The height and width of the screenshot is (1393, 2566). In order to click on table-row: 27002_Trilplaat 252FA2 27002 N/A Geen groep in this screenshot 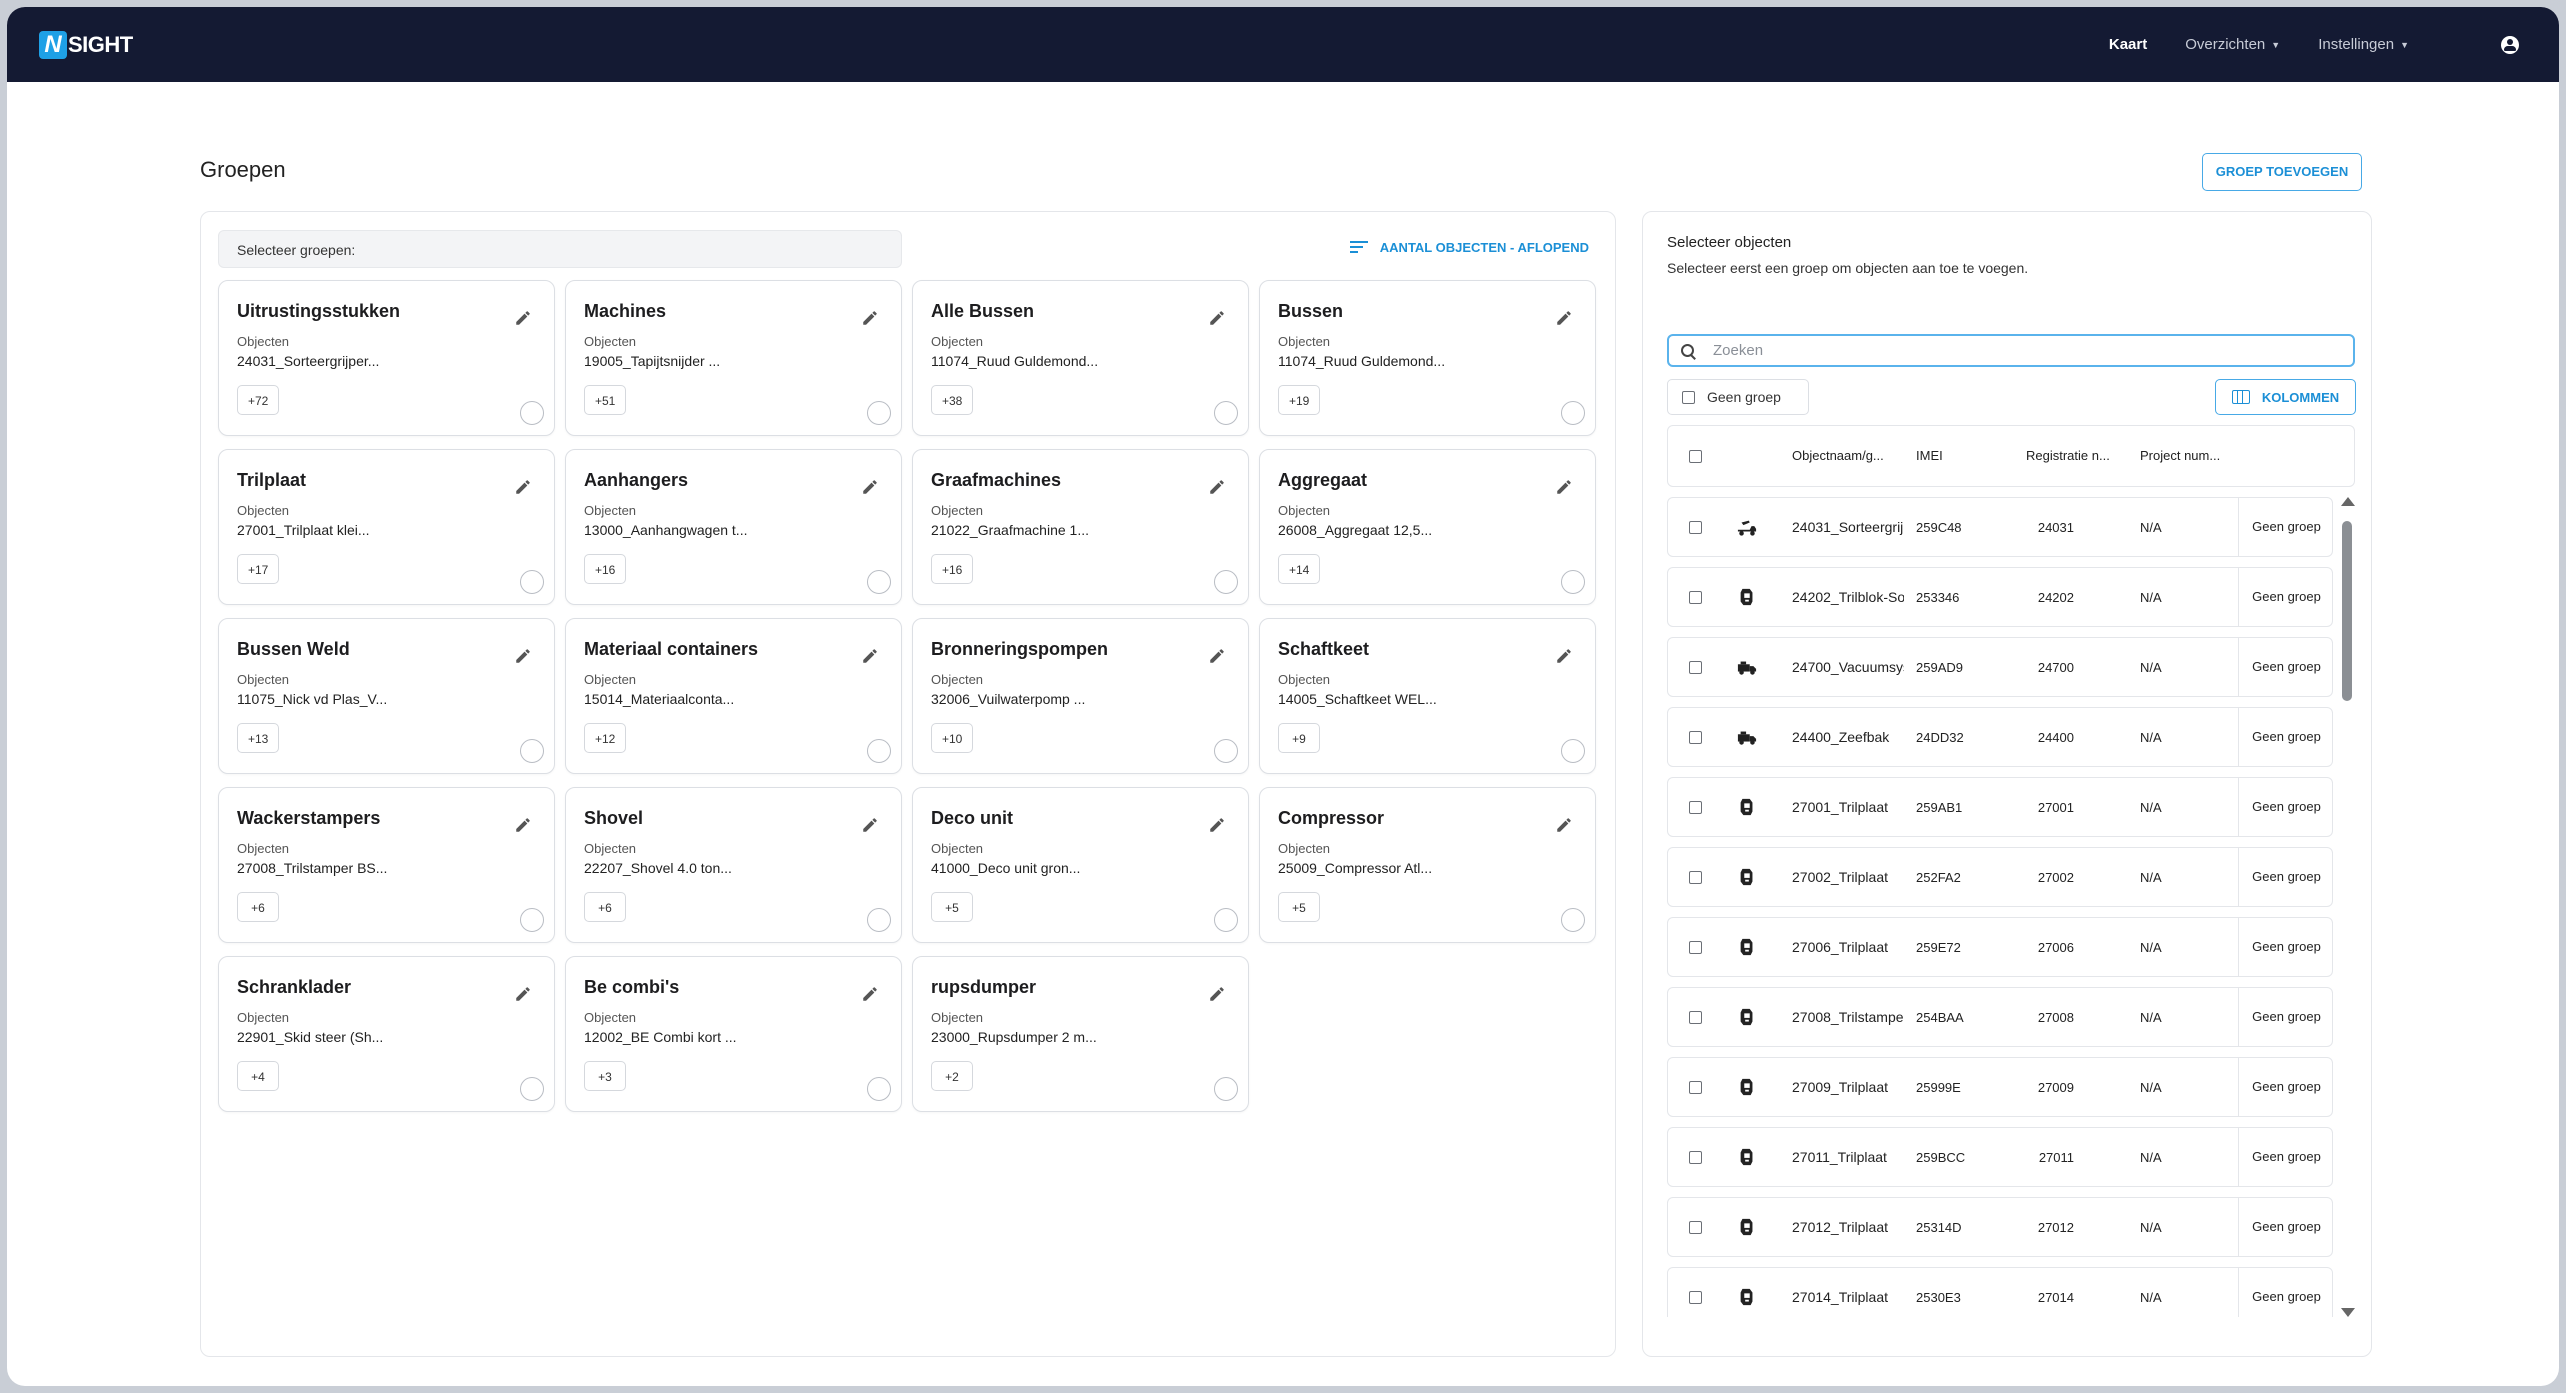, I will do `click(2000, 877)`.